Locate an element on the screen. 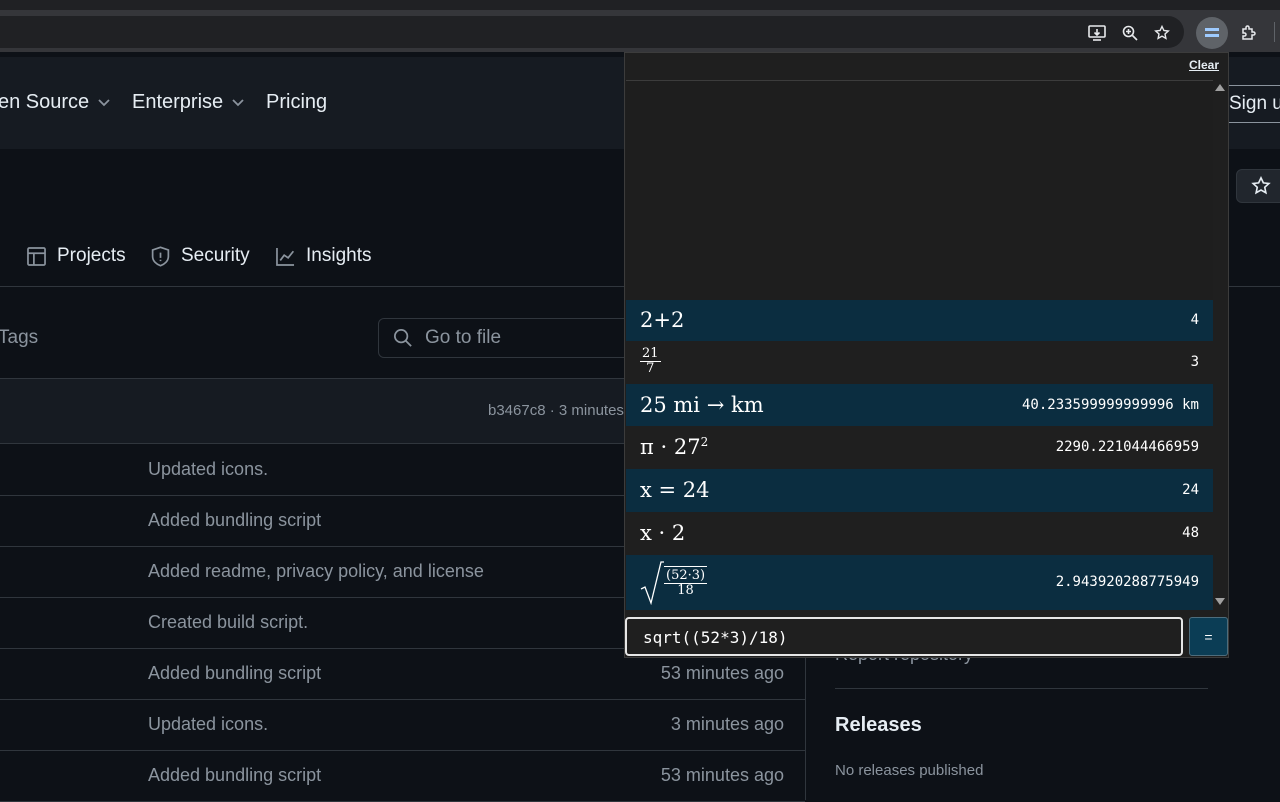 The height and width of the screenshot is (802, 1280). tab-insights: Insights is located at coordinates (323, 256).